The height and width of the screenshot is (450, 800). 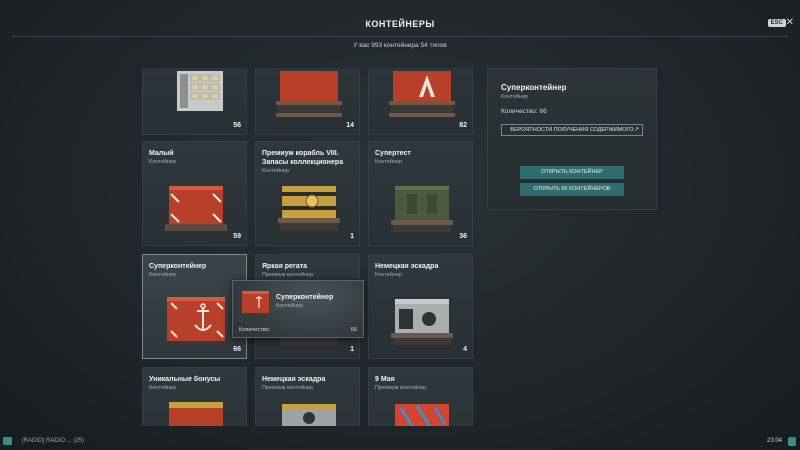 What do you see at coordinates (393, 153) in the screenshot?
I see `container-name: Супертест` at bounding box center [393, 153].